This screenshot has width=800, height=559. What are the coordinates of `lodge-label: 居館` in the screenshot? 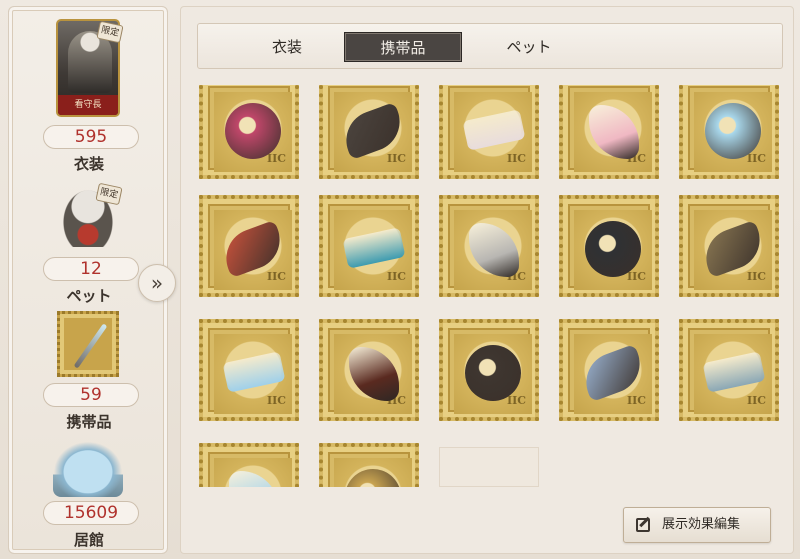 It's located at (88, 540).